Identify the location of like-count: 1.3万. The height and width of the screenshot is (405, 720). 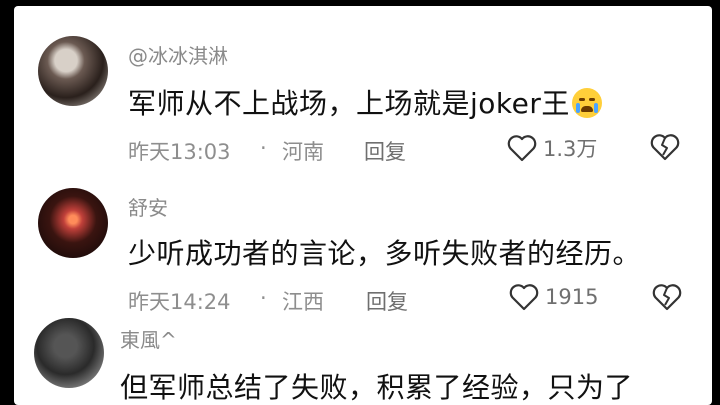
(570, 149).